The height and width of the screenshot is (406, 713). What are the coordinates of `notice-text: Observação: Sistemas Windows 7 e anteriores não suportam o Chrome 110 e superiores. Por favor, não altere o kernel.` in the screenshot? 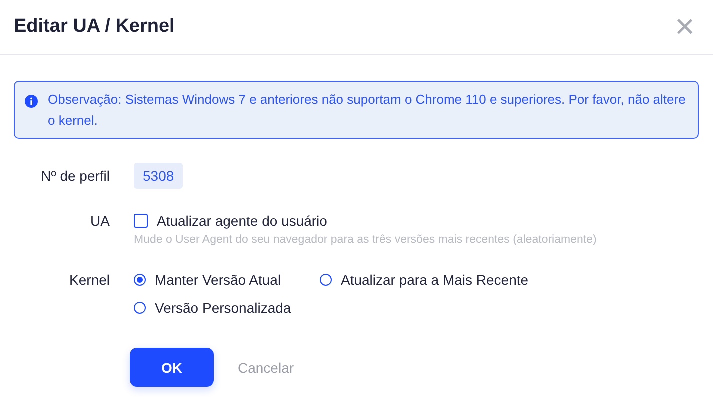 It's located at (367, 110).